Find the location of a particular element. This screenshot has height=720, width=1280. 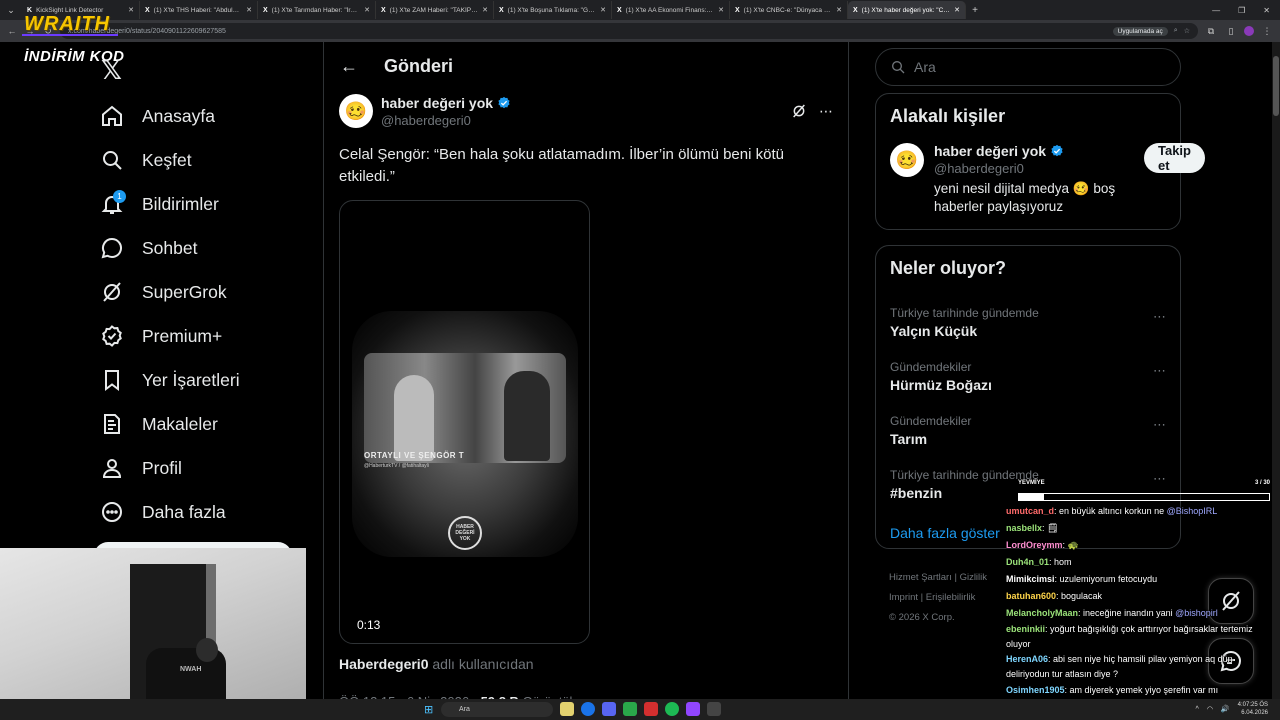

discord-icon is located at coordinates (609, 709).